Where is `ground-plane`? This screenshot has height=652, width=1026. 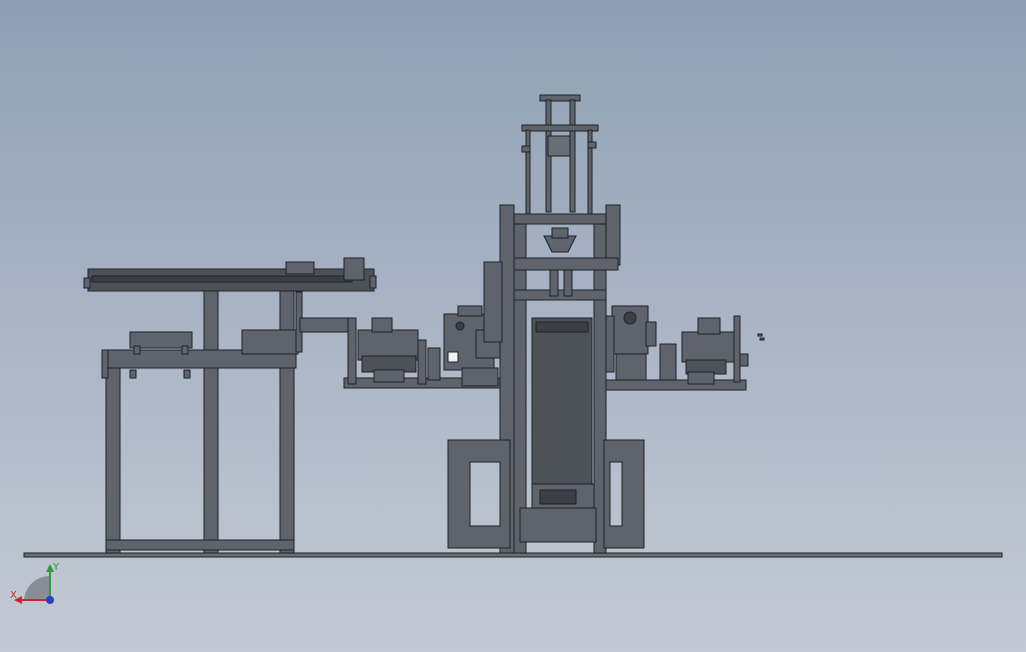 ground-plane is located at coordinates (513, 555).